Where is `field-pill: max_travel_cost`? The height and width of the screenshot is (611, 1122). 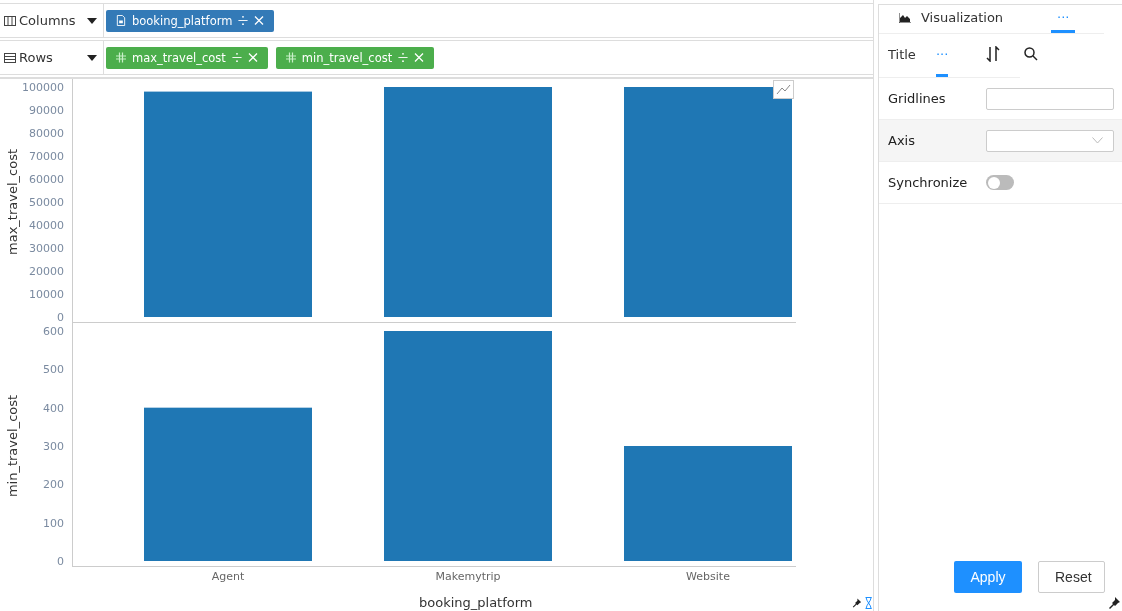
field-pill: max_travel_cost is located at coordinates (187, 57).